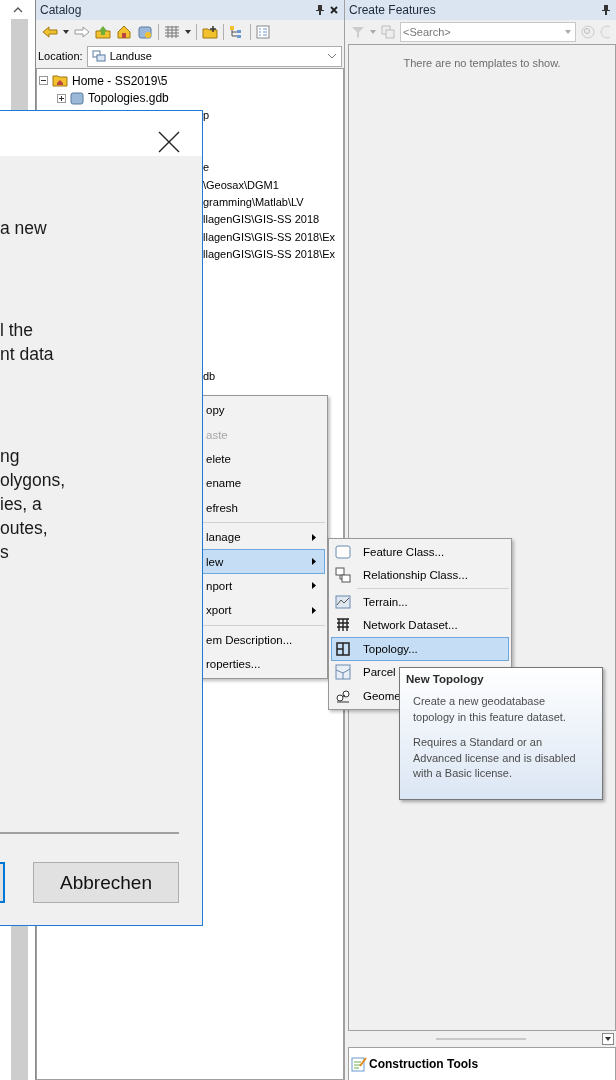 The image size is (616, 1080). What do you see at coordinates (482, 64) in the screenshot?
I see `empty-message: There are no templates to show.` at bounding box center [482, 64].